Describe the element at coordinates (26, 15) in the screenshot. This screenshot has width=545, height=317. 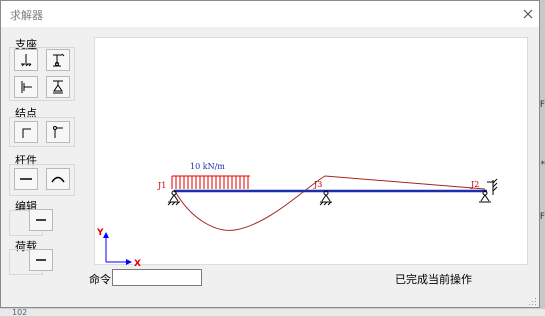
I see `window-title: 求解器` at that location.